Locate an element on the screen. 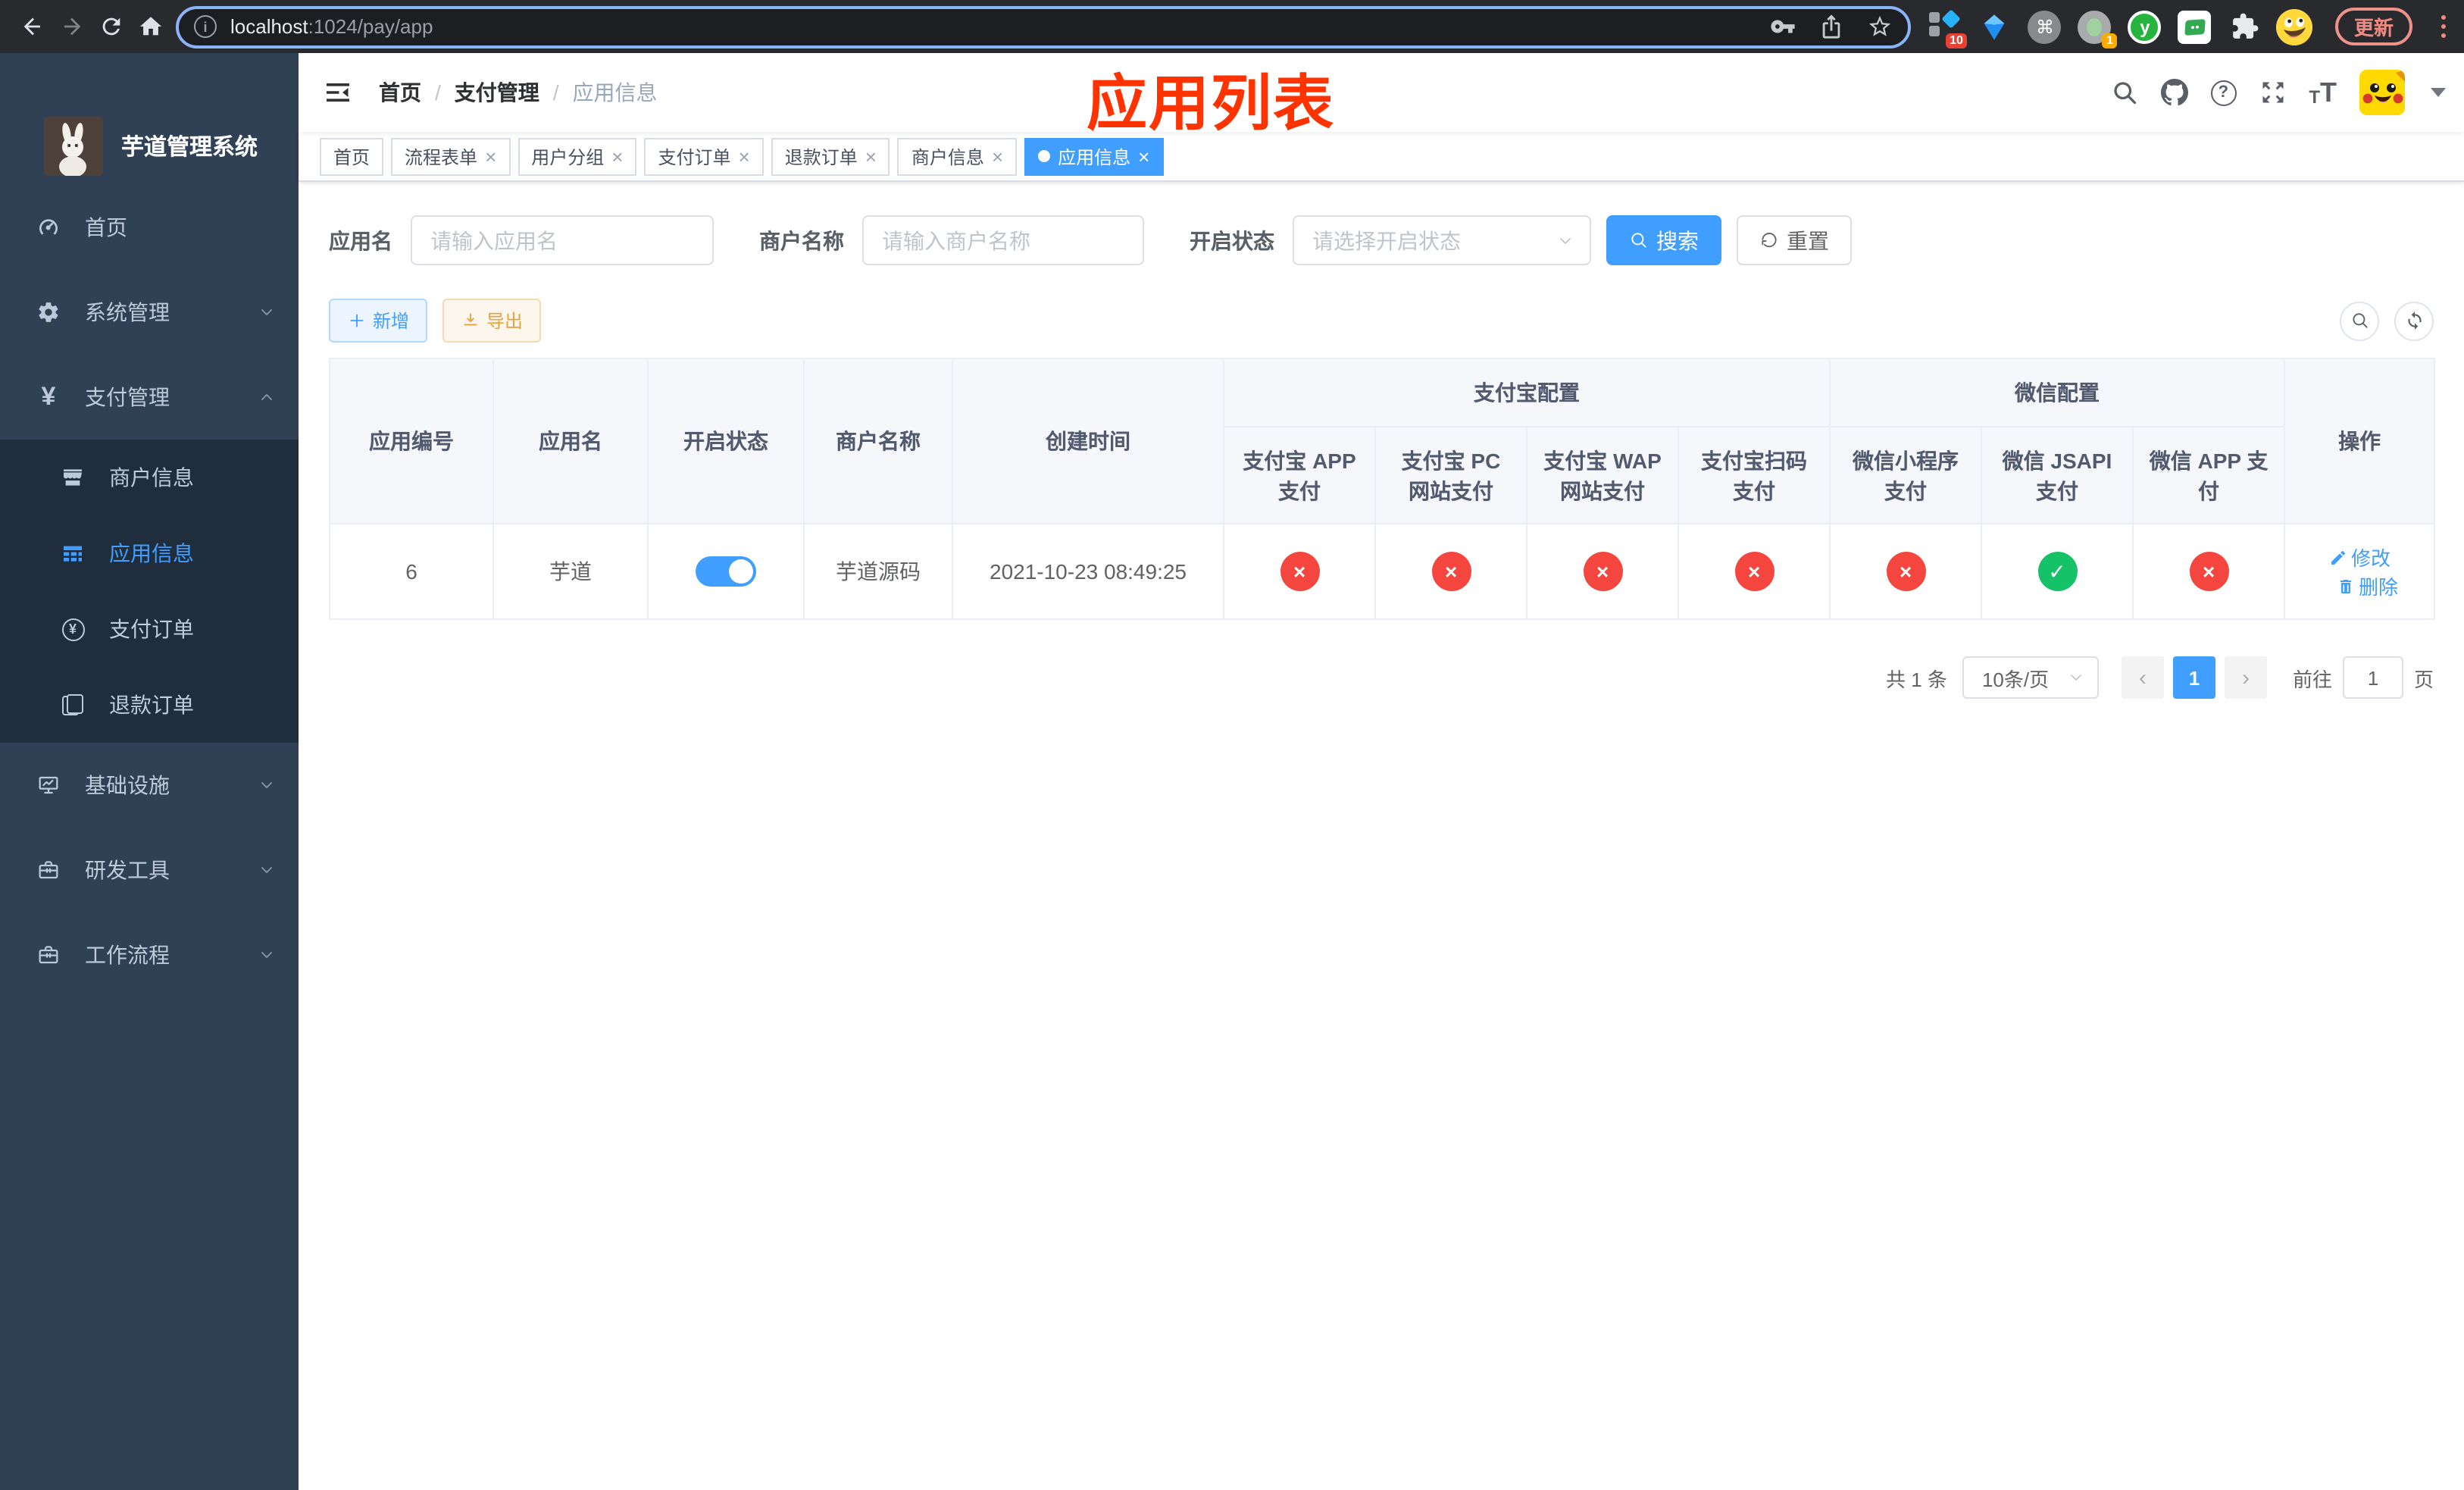  sidebar-item-app-info: 应用信息 is located at coordinates (149, 553).